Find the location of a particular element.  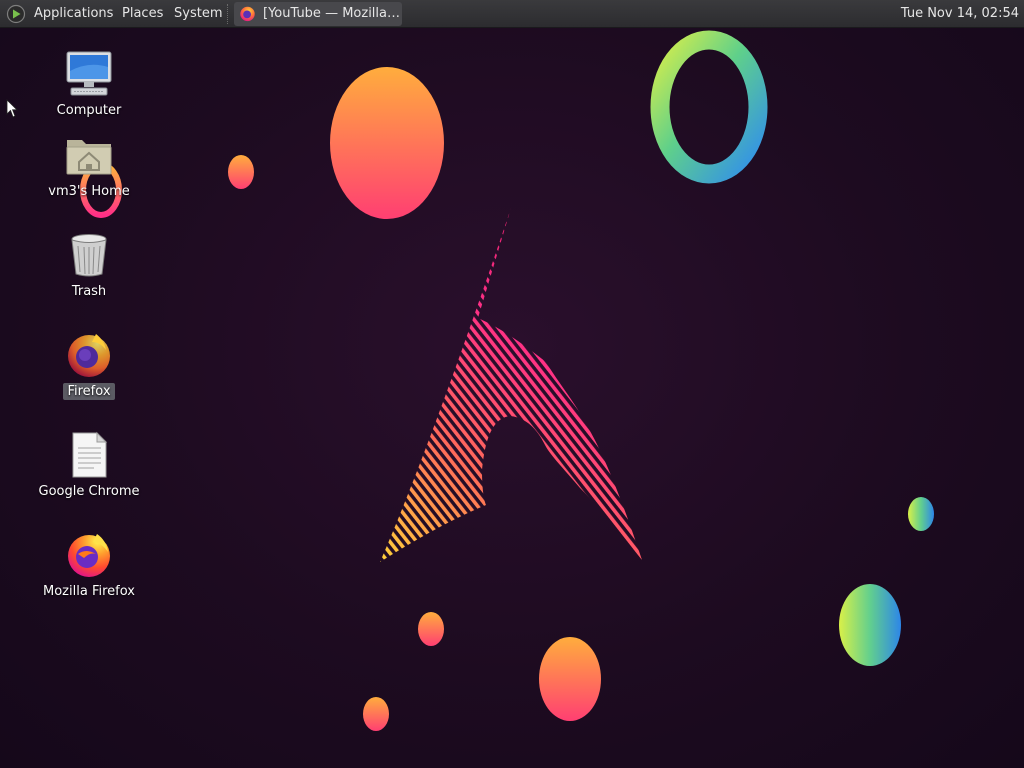

desktop-icon-mozilla-firefox: Mozilla Firefox is located at coordinates (89, 565).